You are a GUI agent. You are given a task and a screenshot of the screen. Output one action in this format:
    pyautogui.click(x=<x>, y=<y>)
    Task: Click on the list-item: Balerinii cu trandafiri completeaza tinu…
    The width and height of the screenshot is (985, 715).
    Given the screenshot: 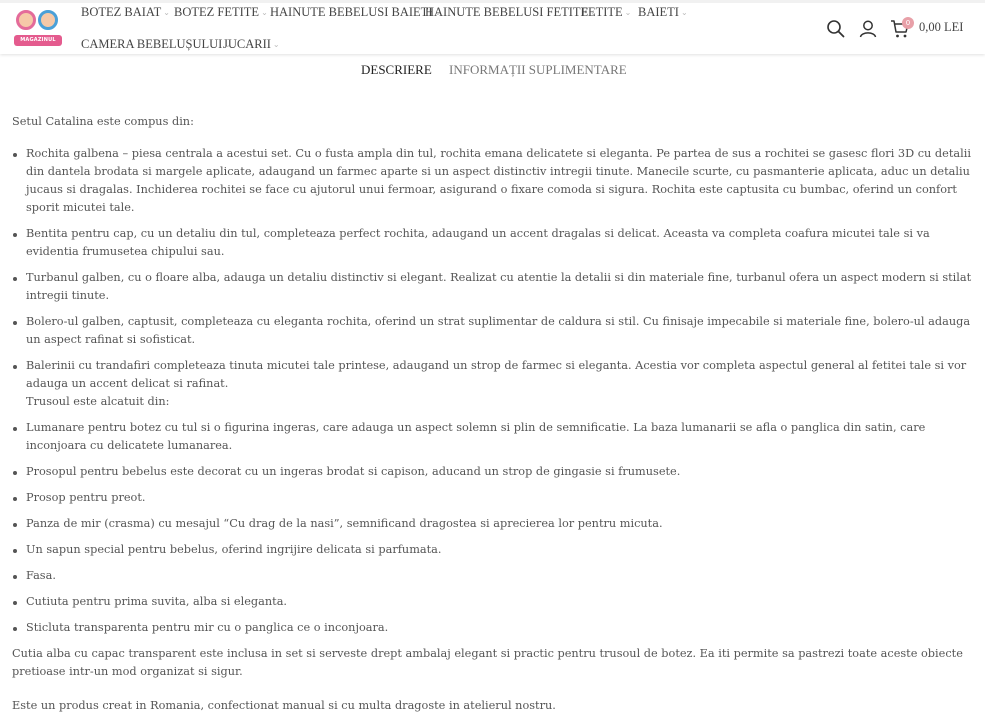 What is the action you would take?
    pyautogui.click(x=493, y=384)
    